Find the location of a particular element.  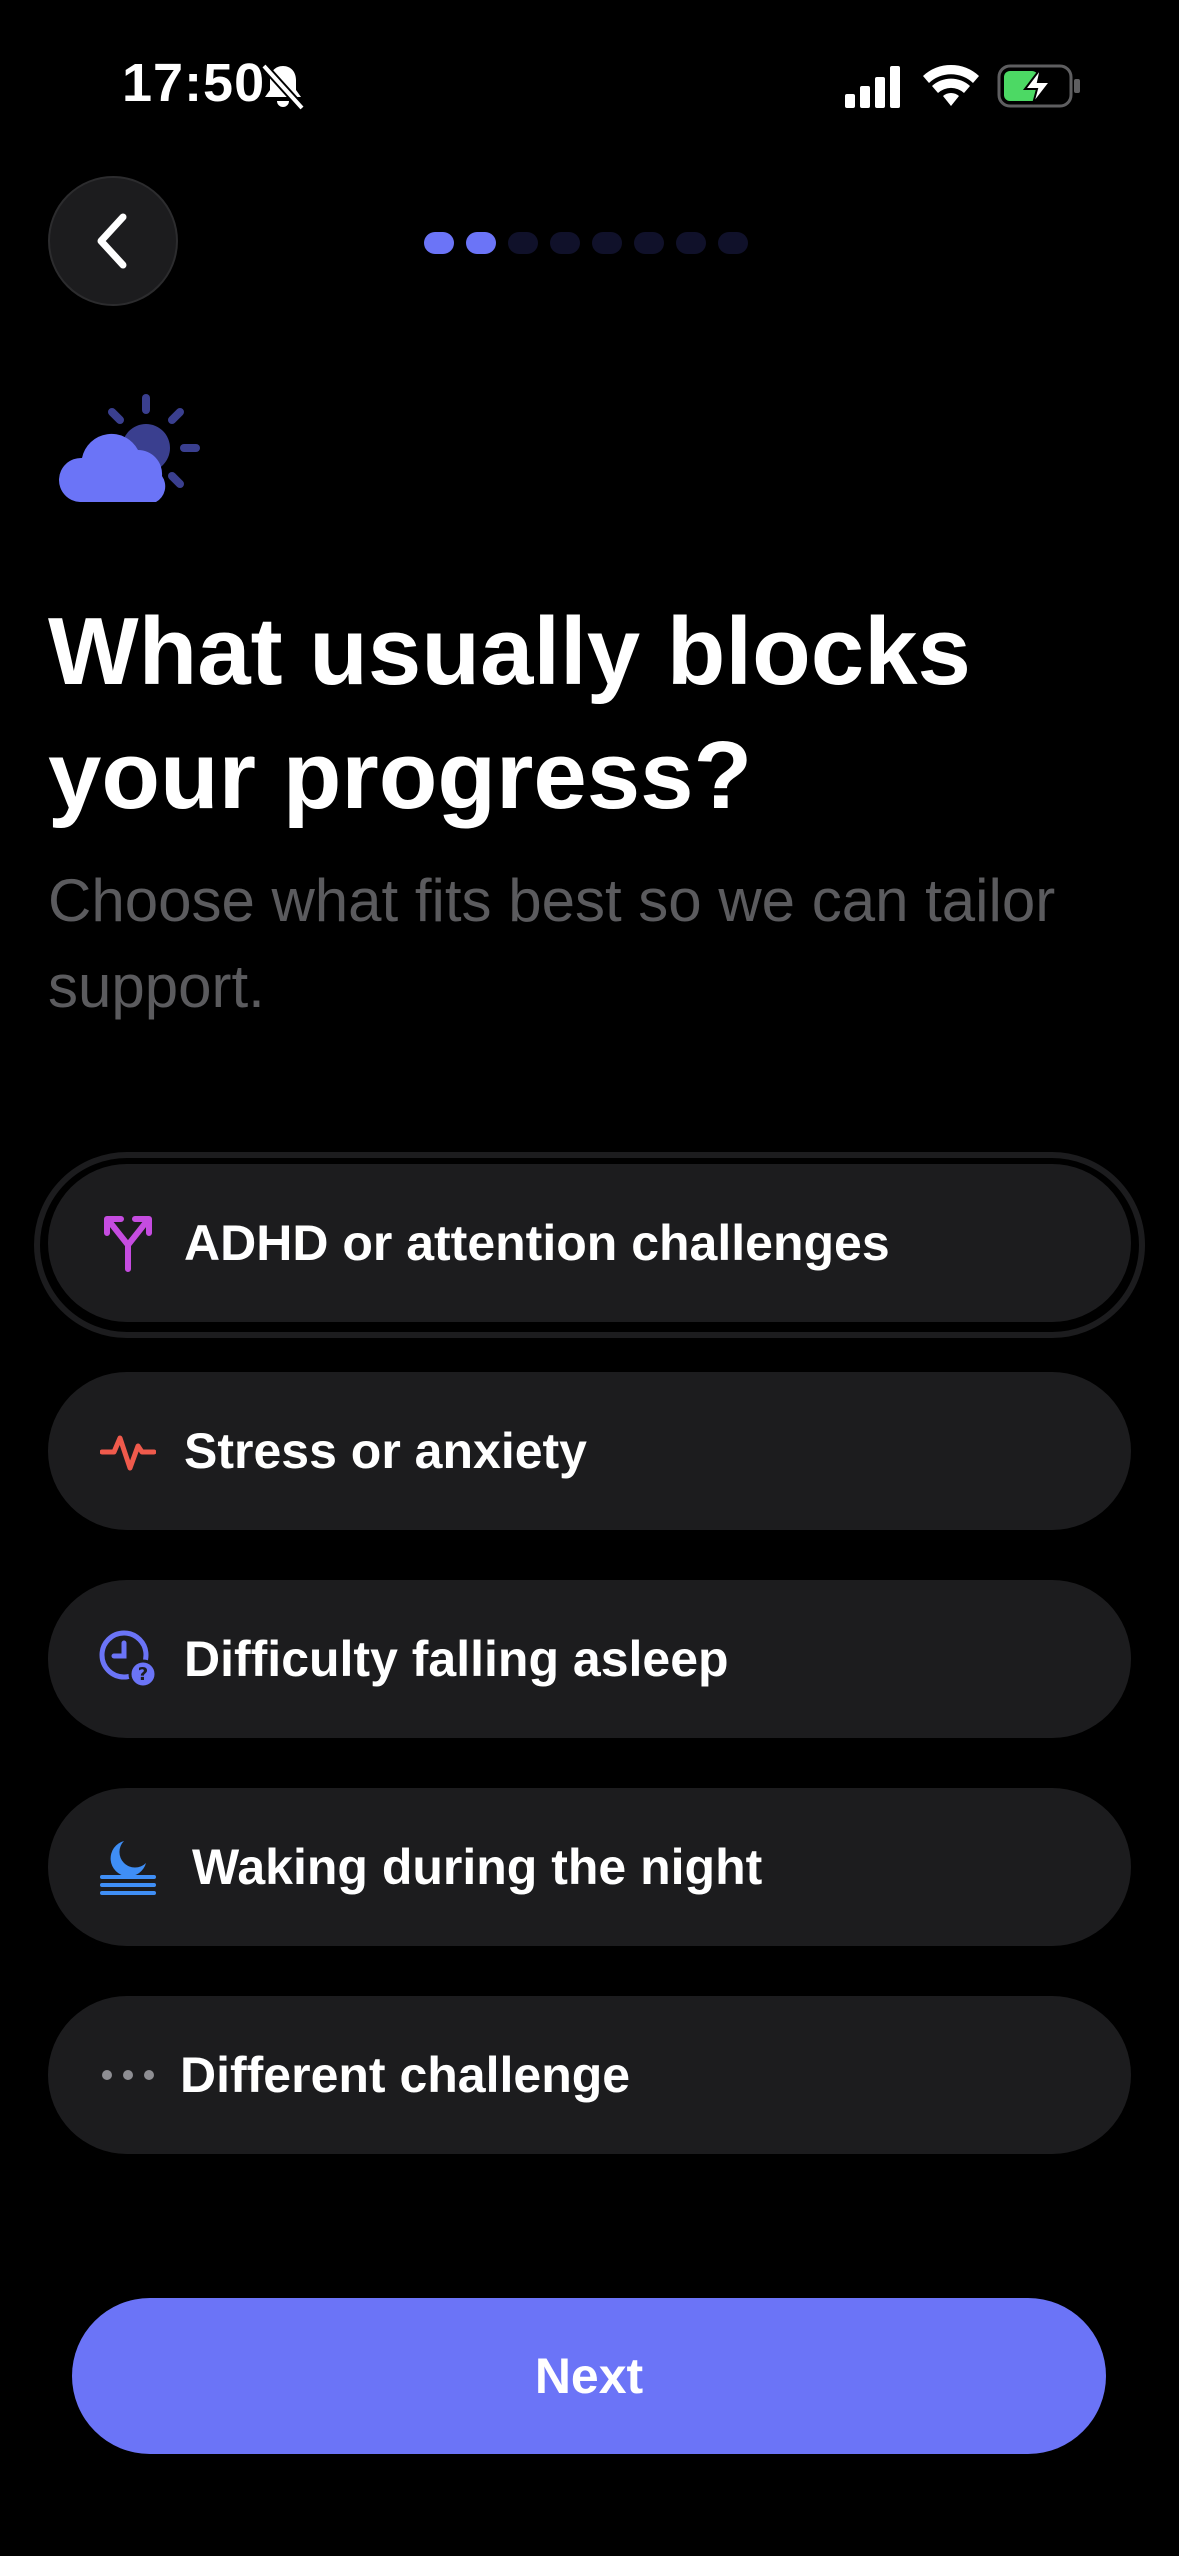

option-label: ADHD or attention challenges is located at coordinates (537, 1243).